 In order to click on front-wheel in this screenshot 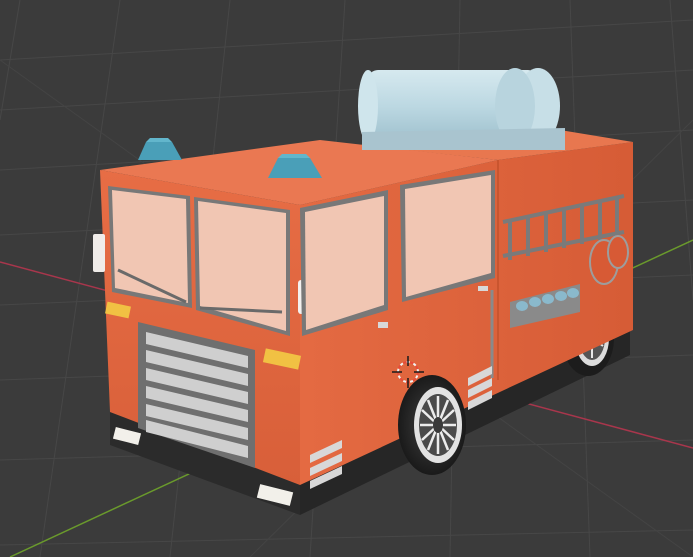, I will do `click(432, 425)`.